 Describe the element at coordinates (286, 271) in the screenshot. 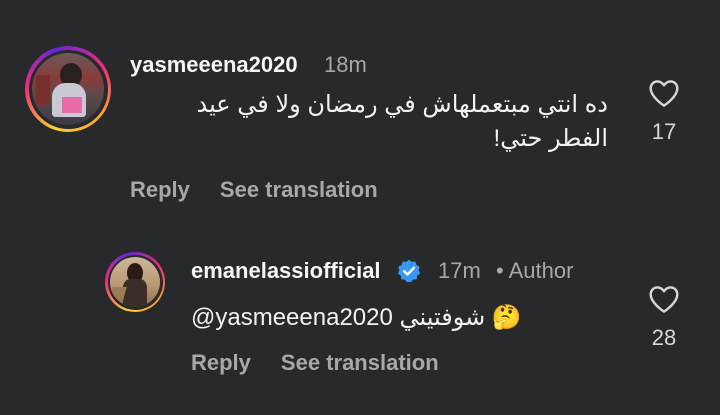

I see `username: emanelassiofficial` at that location.